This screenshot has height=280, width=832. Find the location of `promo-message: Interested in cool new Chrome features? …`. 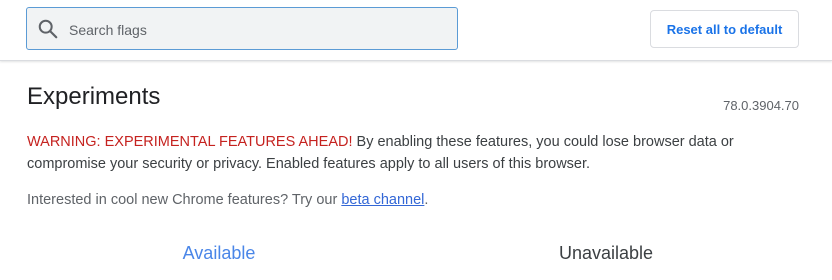

promo-message: Interested in cool new Chrome features? … is located at coordinates (227, 200).